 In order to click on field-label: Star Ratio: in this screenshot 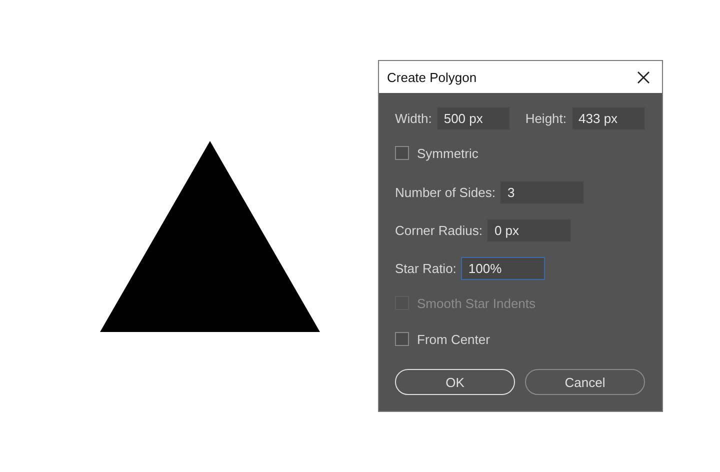, I will do `click(425, 268)`.